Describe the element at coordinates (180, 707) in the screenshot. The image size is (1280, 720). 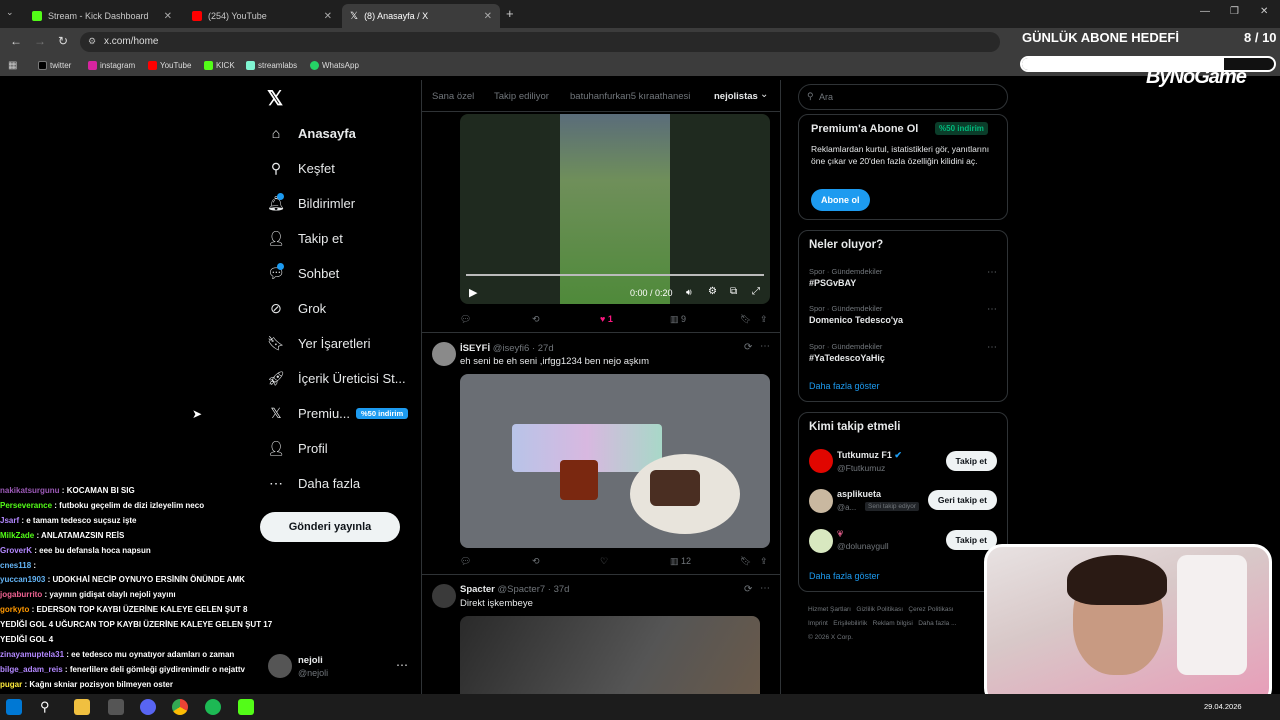
I see `chrome-icon` at that location.